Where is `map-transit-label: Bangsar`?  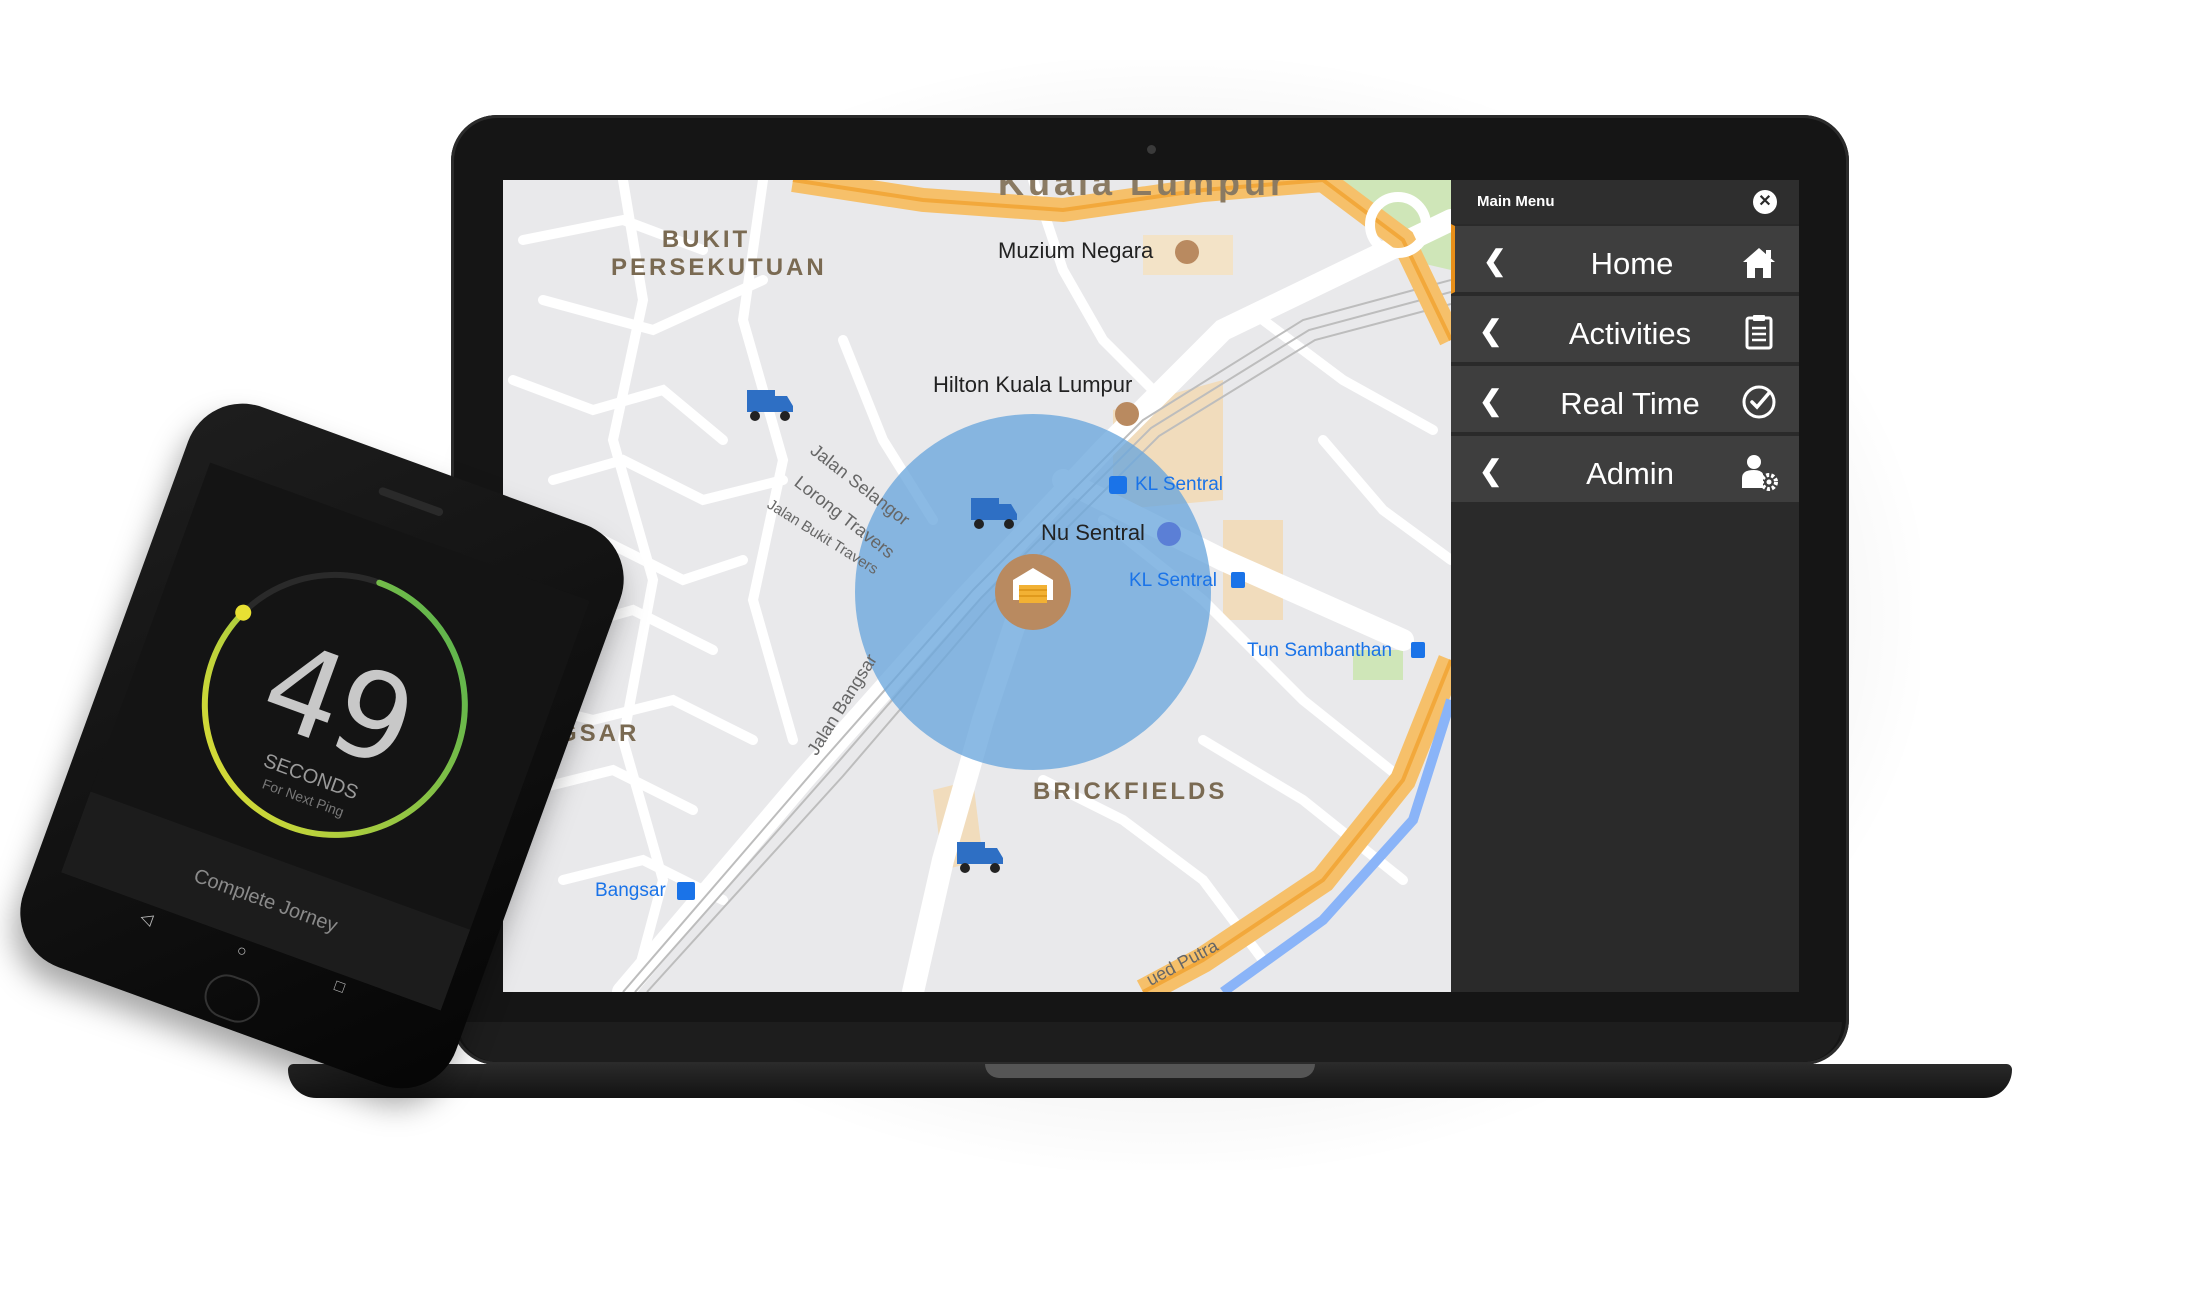
map-transit-label: Bangsar is located at coordinates (630, 890).